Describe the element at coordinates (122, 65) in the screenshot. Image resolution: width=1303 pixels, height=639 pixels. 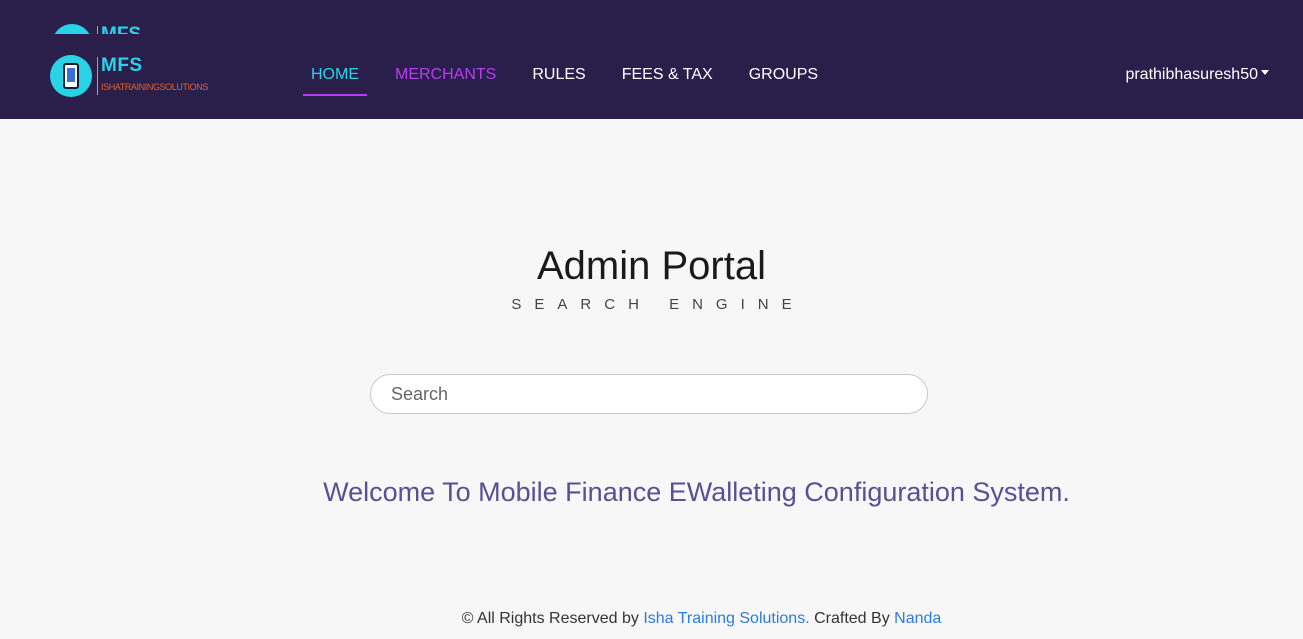
I see `brand-name: MFS` at that location.